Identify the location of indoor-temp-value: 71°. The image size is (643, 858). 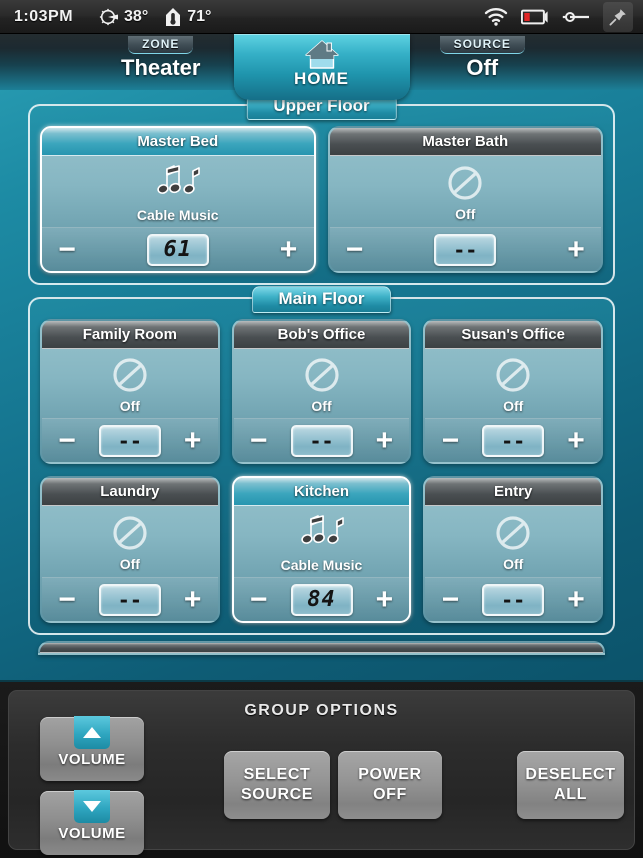
(199, 16).